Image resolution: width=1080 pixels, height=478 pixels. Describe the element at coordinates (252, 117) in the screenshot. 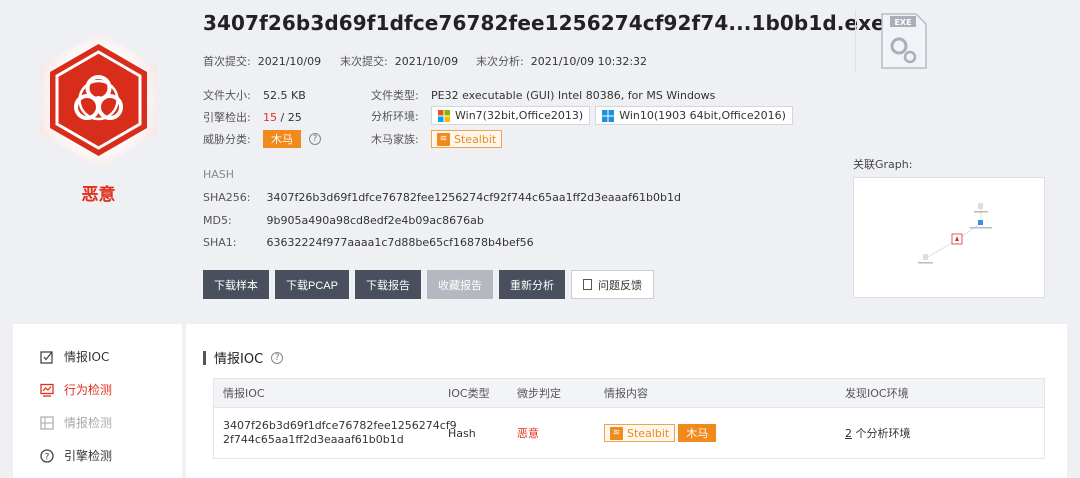

I see `engine-detection: 引擎检出: 15 / 25` at that location.